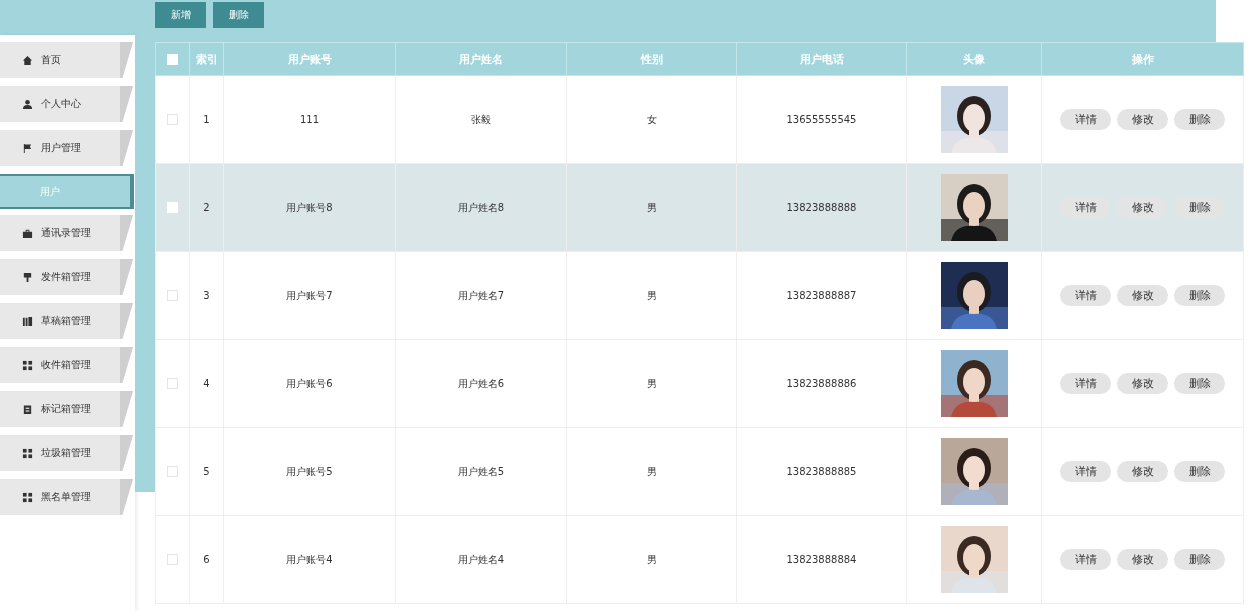 The width and height of the screenshot is (1255, 611). I want to click on table-cell: 用户账号8, so click(309, 207).